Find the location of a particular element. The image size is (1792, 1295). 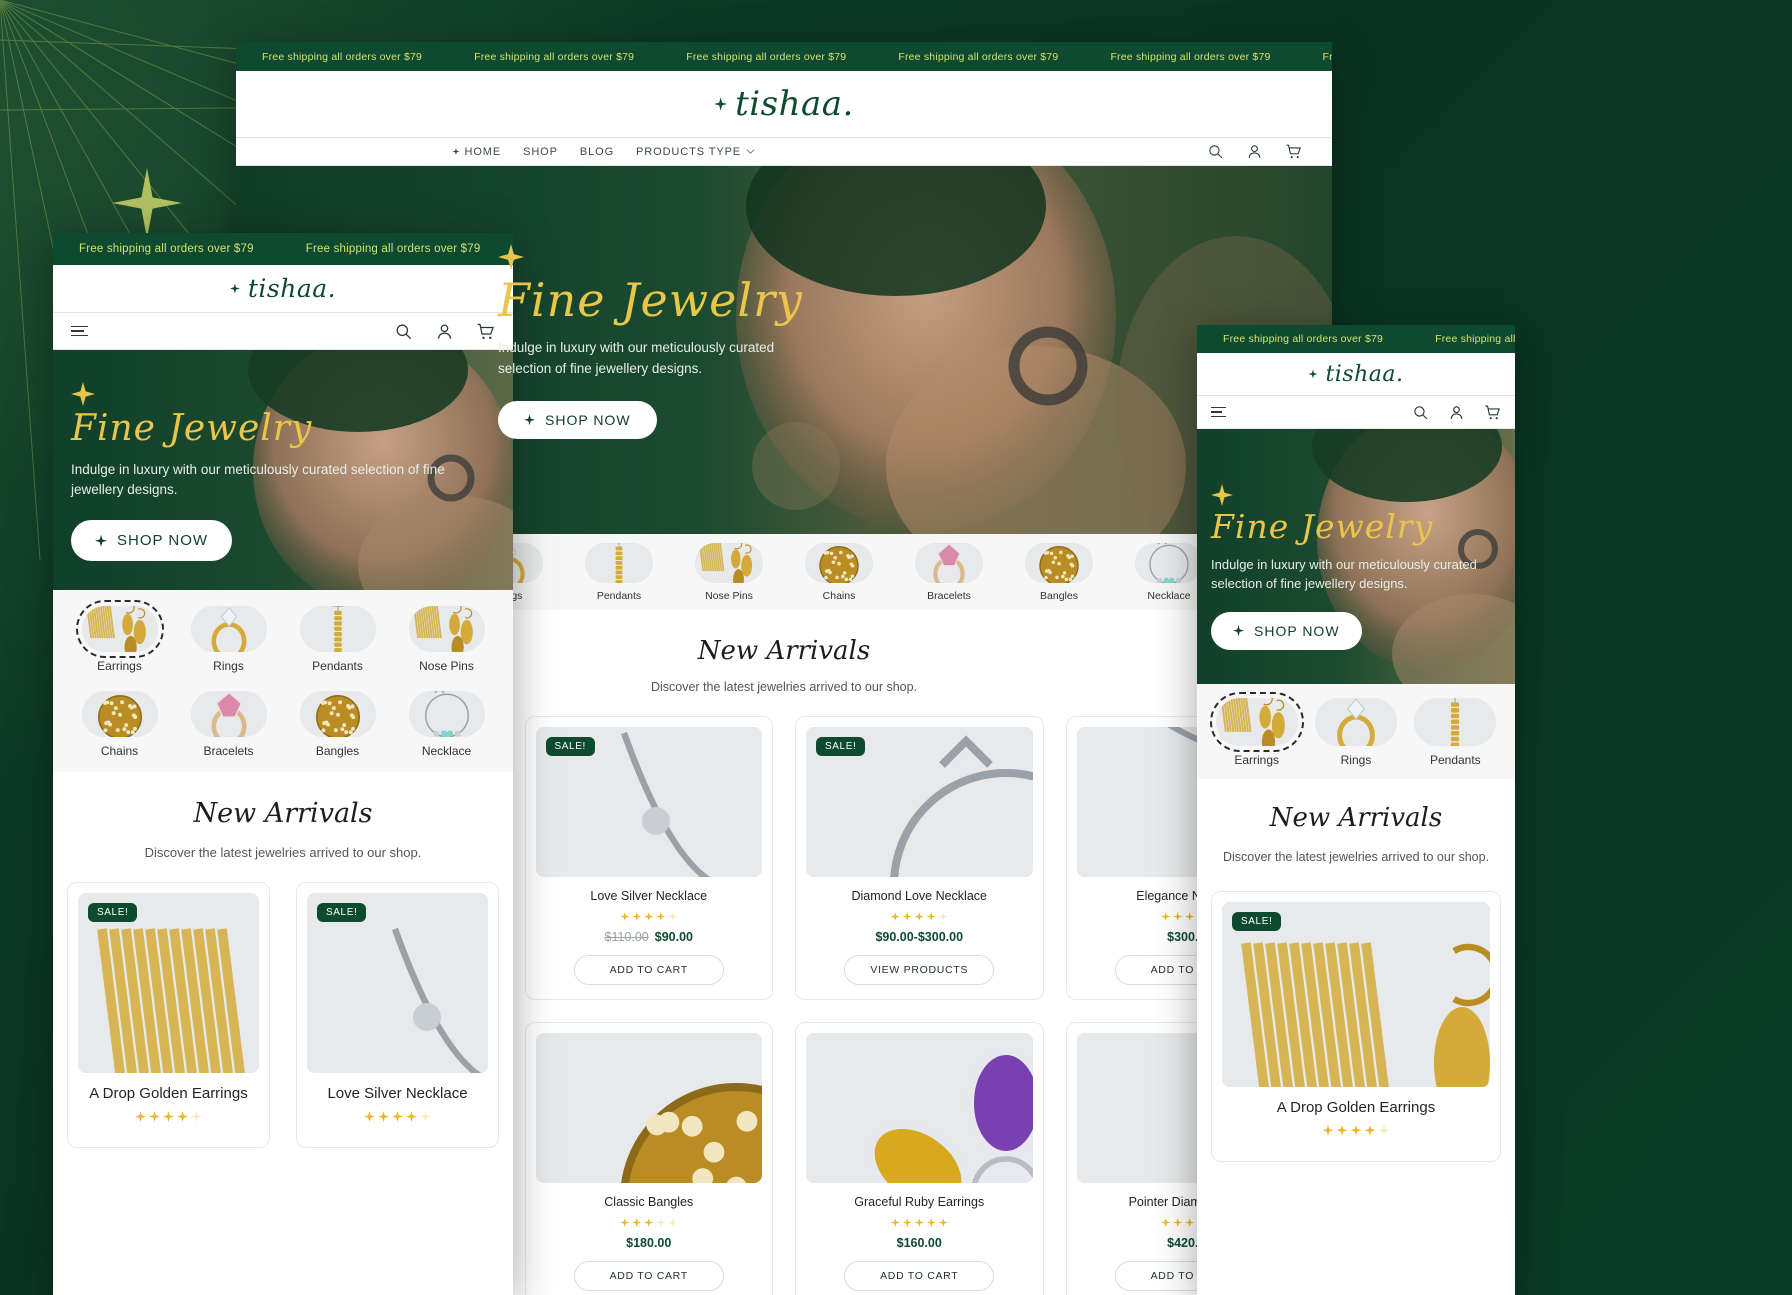

nav-label: HOME is located at coordinates (483, 151).